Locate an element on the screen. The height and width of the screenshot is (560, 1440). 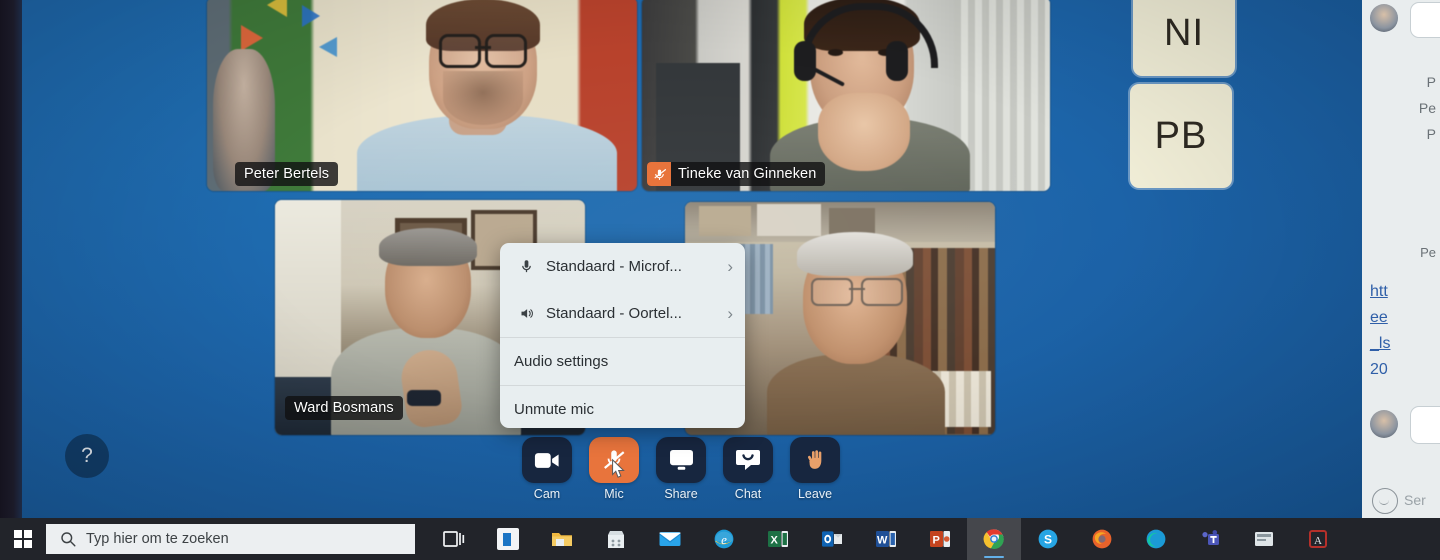
menu-item-audio-settings: Audio settings is located at coordinates (622, 361).